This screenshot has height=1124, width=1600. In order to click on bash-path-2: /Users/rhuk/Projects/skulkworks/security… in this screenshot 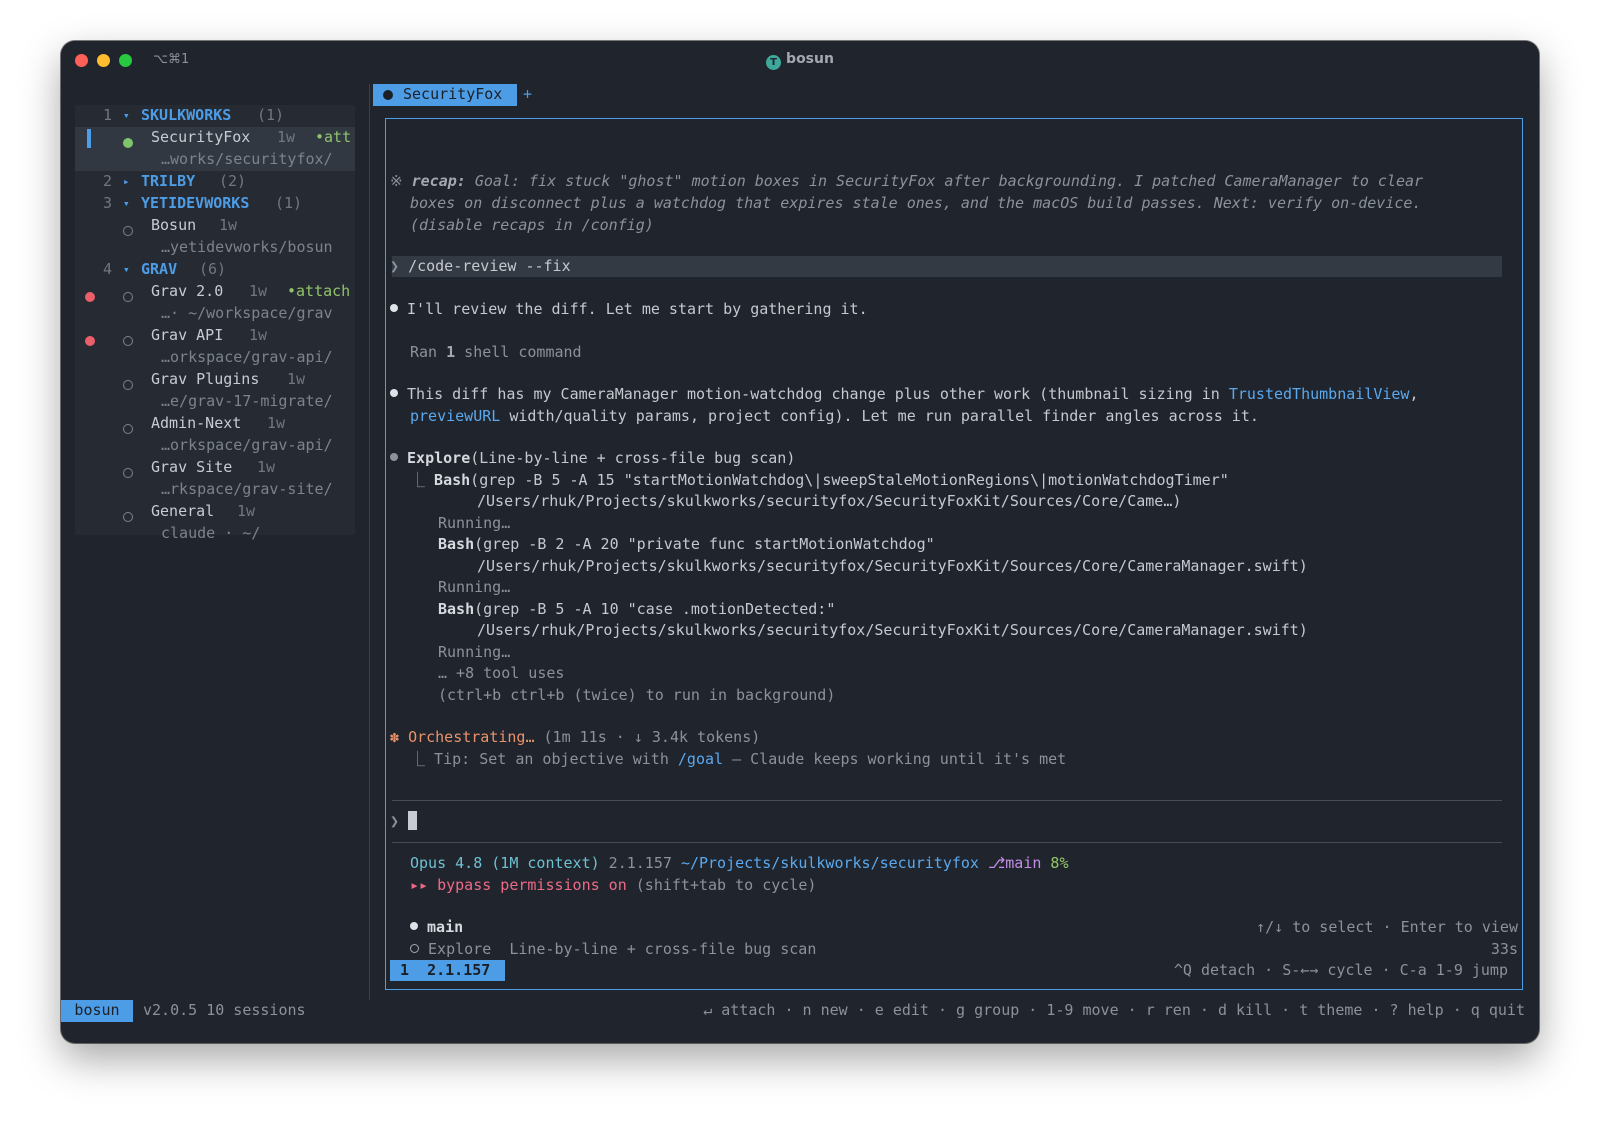, I will do `click(892, 566)`.